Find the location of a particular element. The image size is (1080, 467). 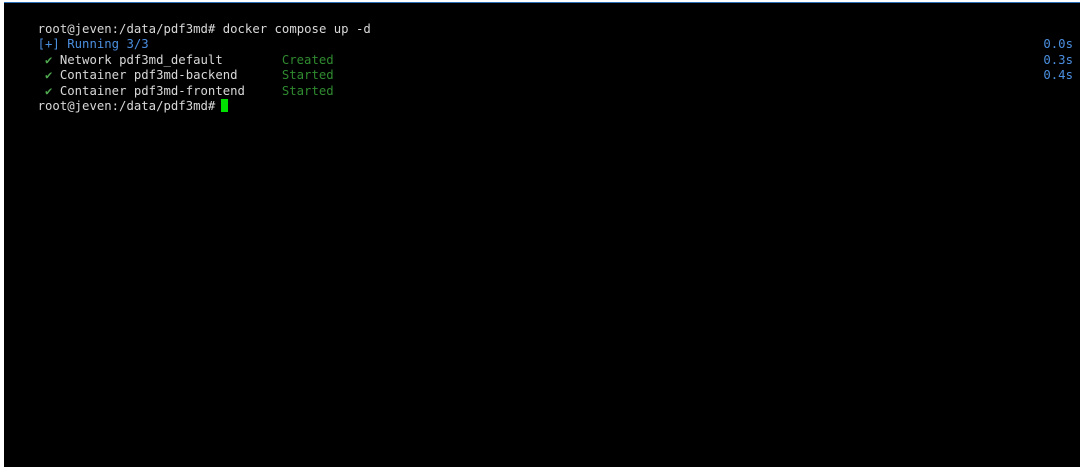

prompt-line: root@jeven:/data/pdf3md# is located at coordinates (544, 98).